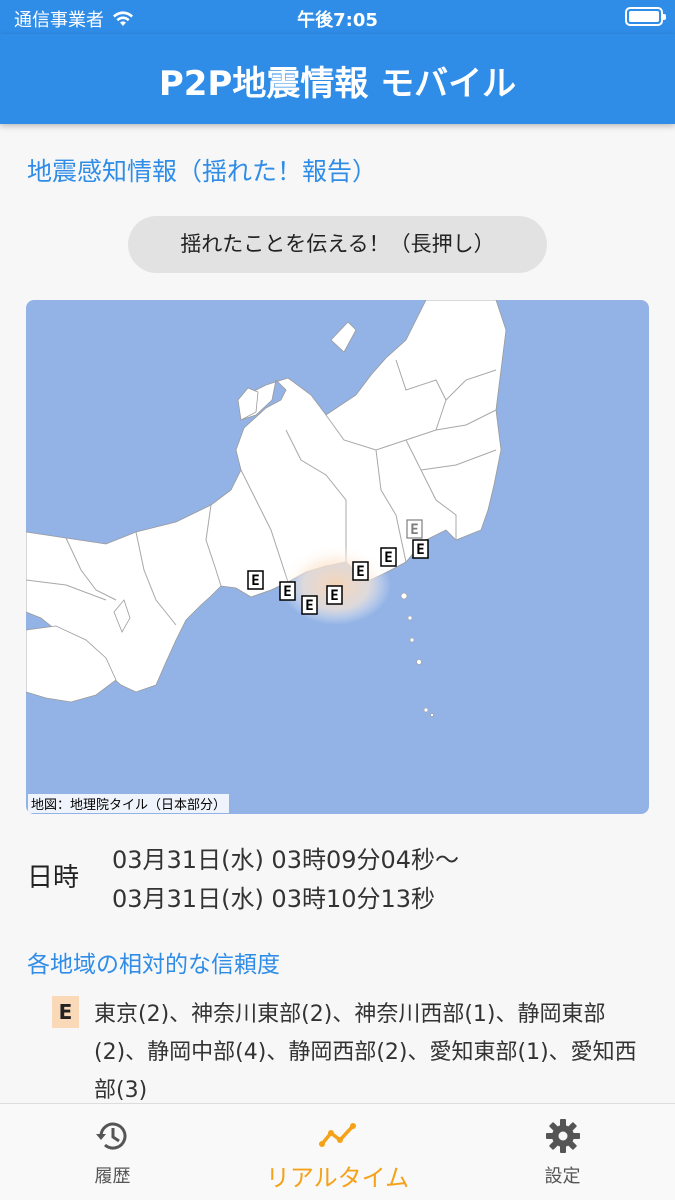 This screenshot has height=1200, width=675. Describe the element at coordinates (202, 171) in the screenshot. I see `report-section-title: 地震感知情報（揺れた！報告）` at that location.